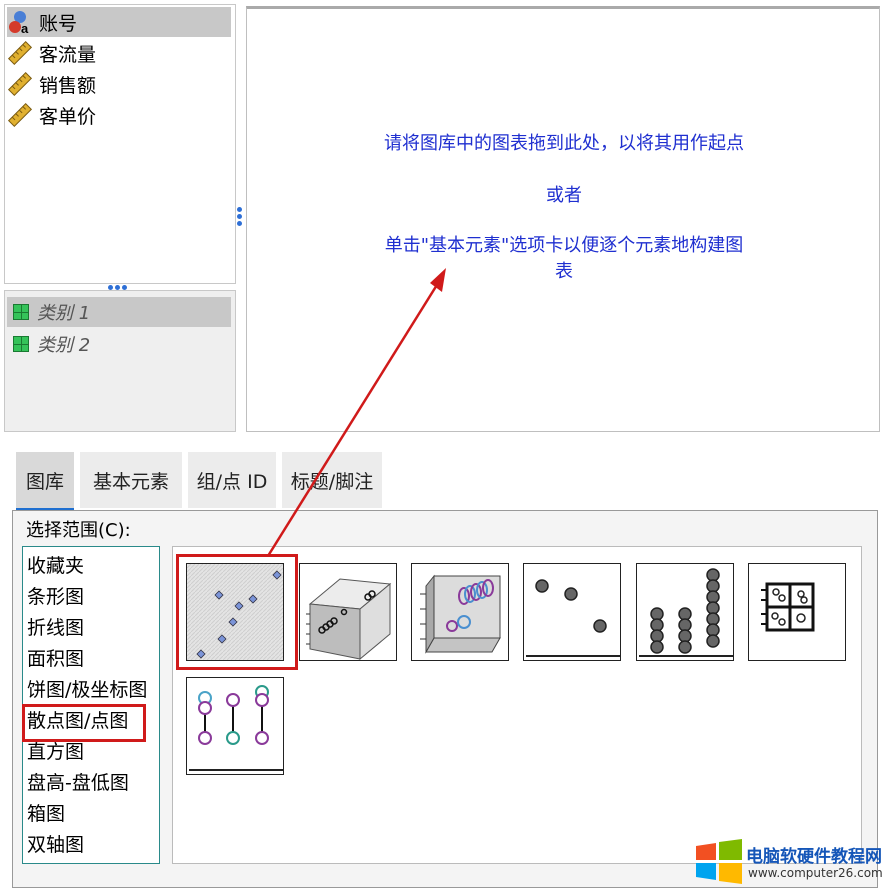  What do you see at coordinates (814, 857) in the screenshot?
I see `watermark-title: 电脑软硬件教程网` at bounding box center [814, 857].